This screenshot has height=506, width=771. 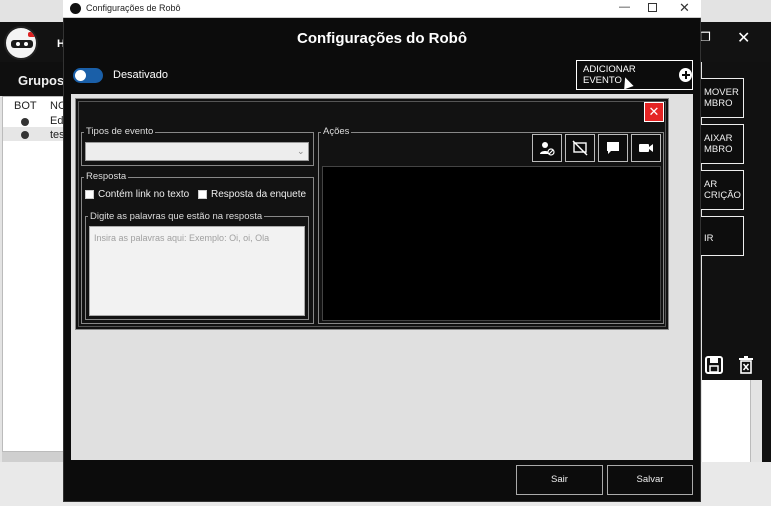 What do you see at coordinates (21, 43) in the screenshot?
I see `ninja-logo-icon` at bounding box center [21, 43].